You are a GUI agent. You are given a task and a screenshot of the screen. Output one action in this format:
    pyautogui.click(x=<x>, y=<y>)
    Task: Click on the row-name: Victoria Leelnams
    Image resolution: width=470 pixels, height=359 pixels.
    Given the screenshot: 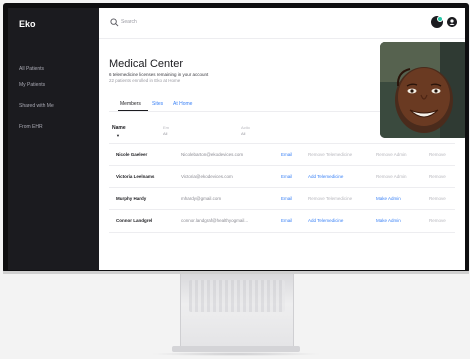 What is the action you would take?
    pyautogui.click(x=135, y=176)
    